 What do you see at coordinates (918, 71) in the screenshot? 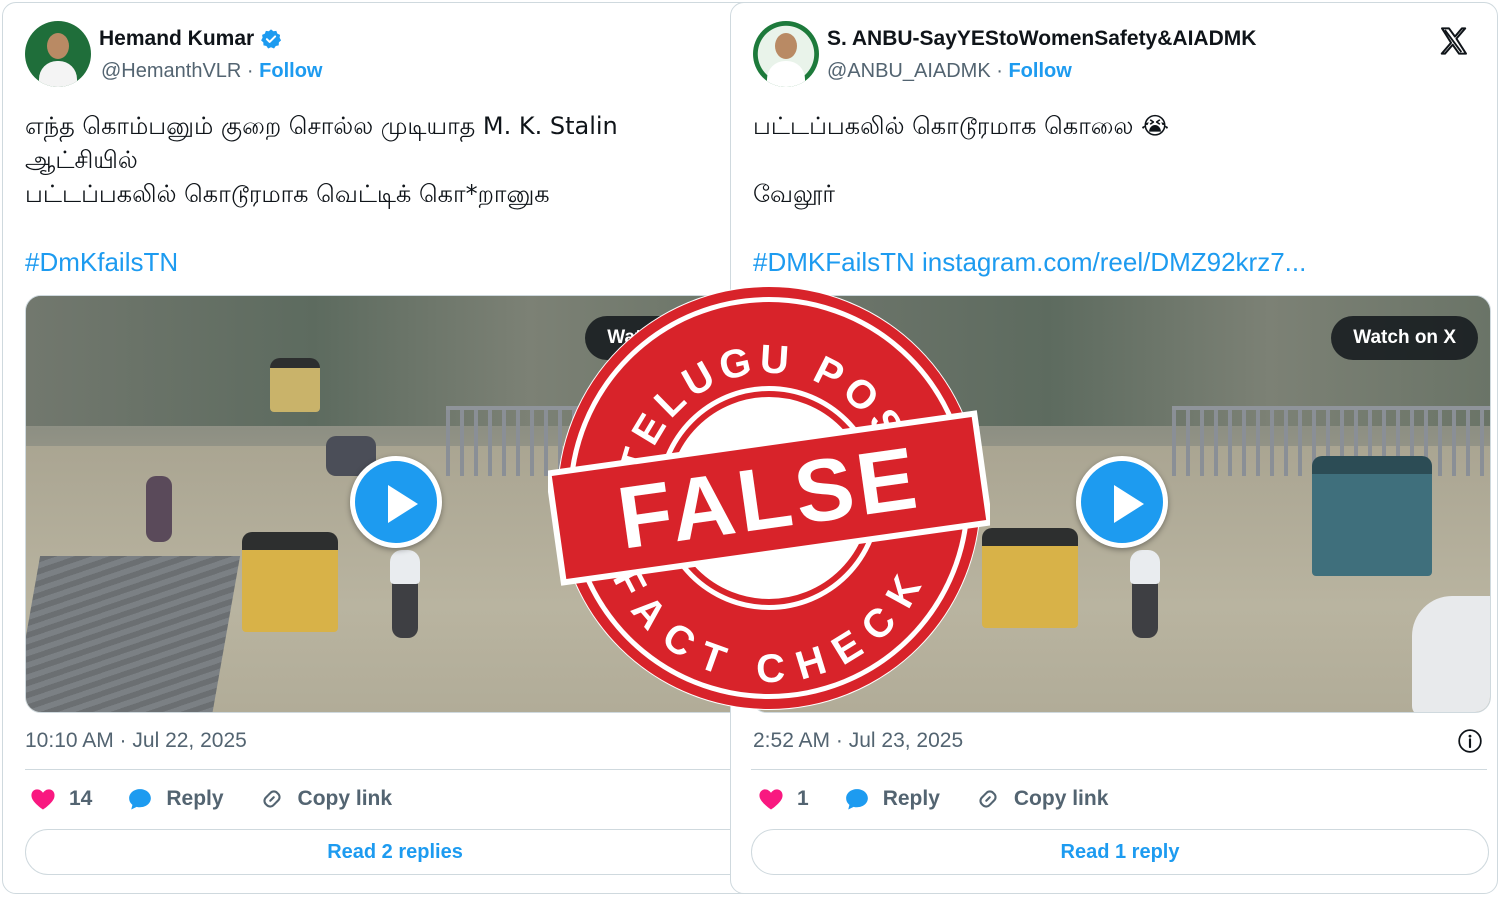
I see `handle: @ANBU_AIADMK ·` at bounding box center [918, 71].